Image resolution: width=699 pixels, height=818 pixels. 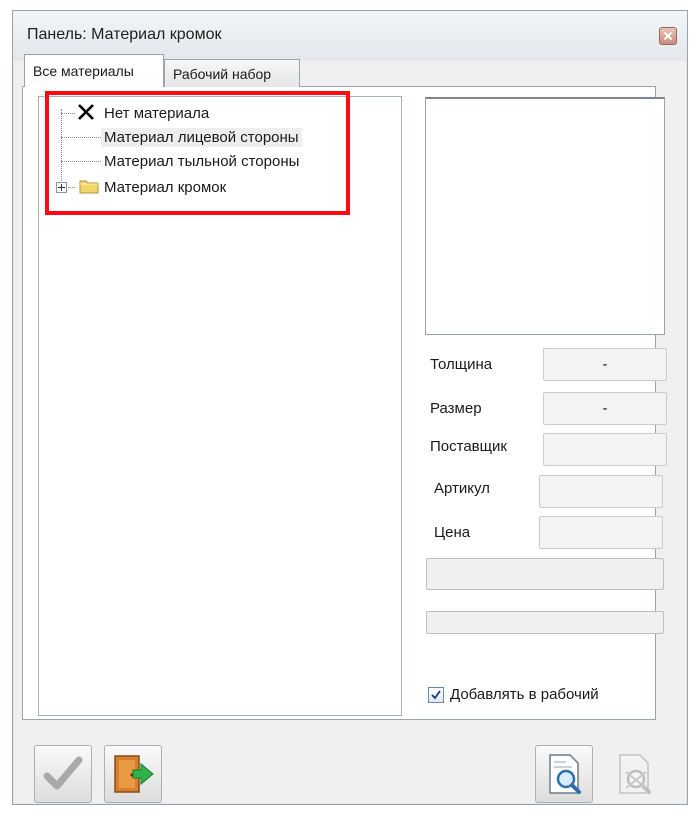 I want to click on tree-item-edge-material: Материал кромок, so click(x=165, y=187).